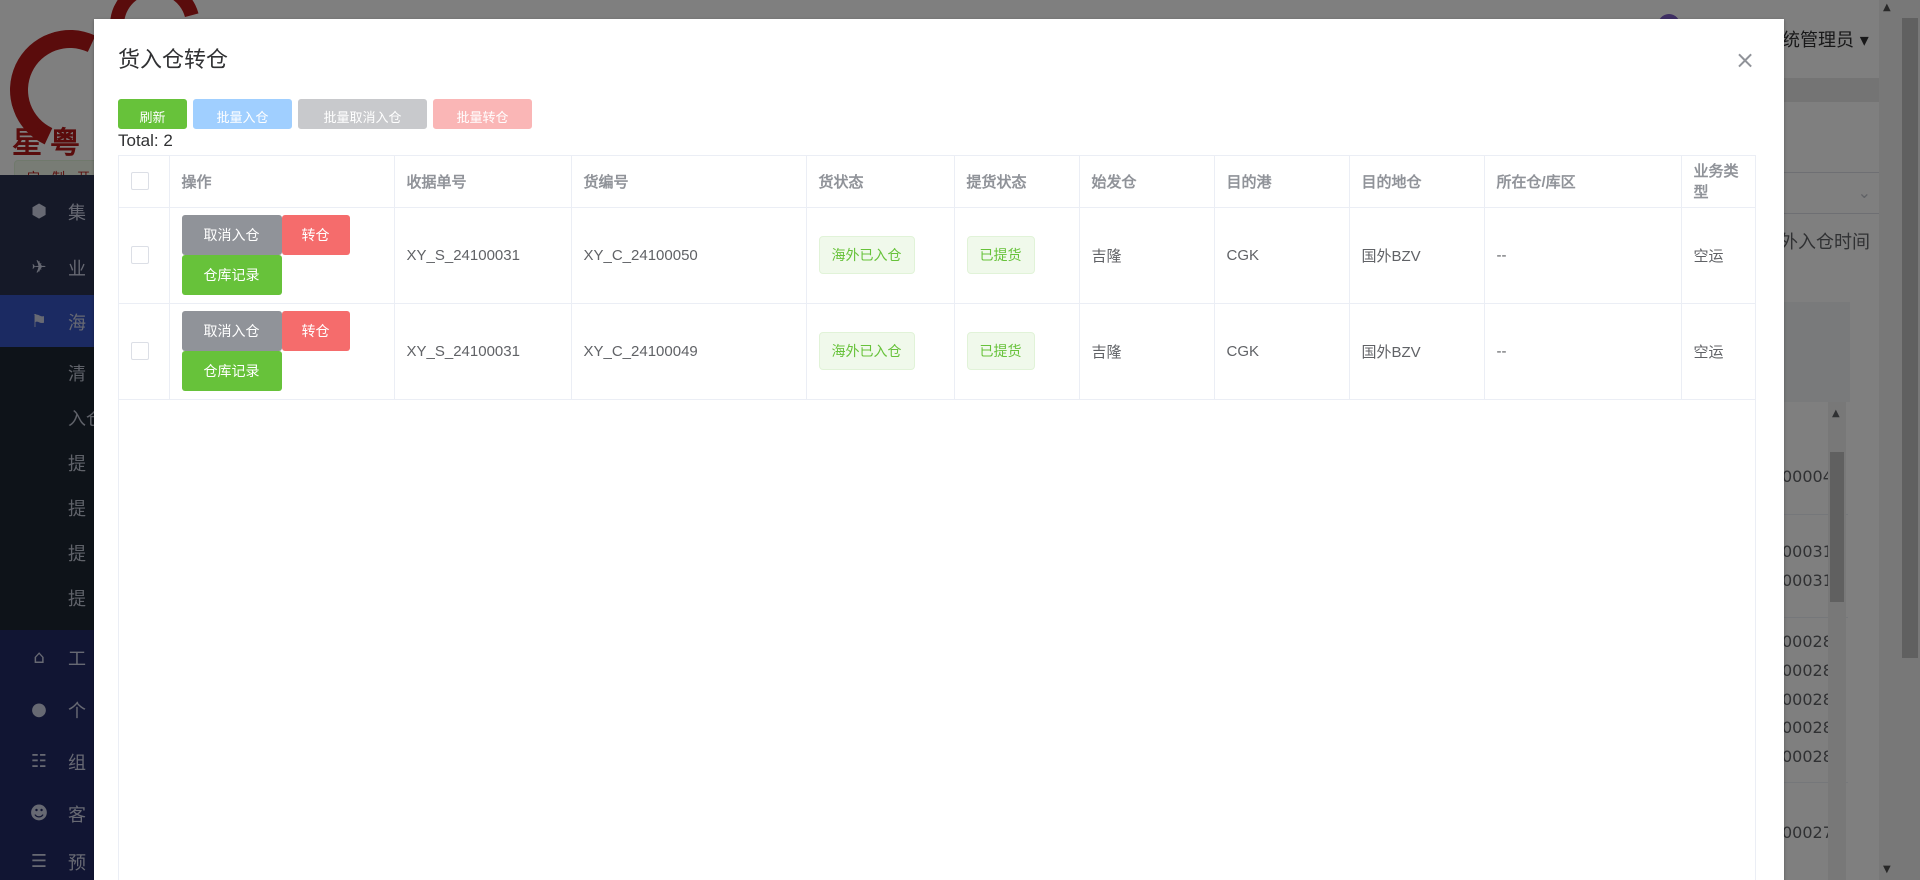  I want to click on toolbar: 刷新 批量入仓 批量取消入仓 批量转仓, so click(325, 114).